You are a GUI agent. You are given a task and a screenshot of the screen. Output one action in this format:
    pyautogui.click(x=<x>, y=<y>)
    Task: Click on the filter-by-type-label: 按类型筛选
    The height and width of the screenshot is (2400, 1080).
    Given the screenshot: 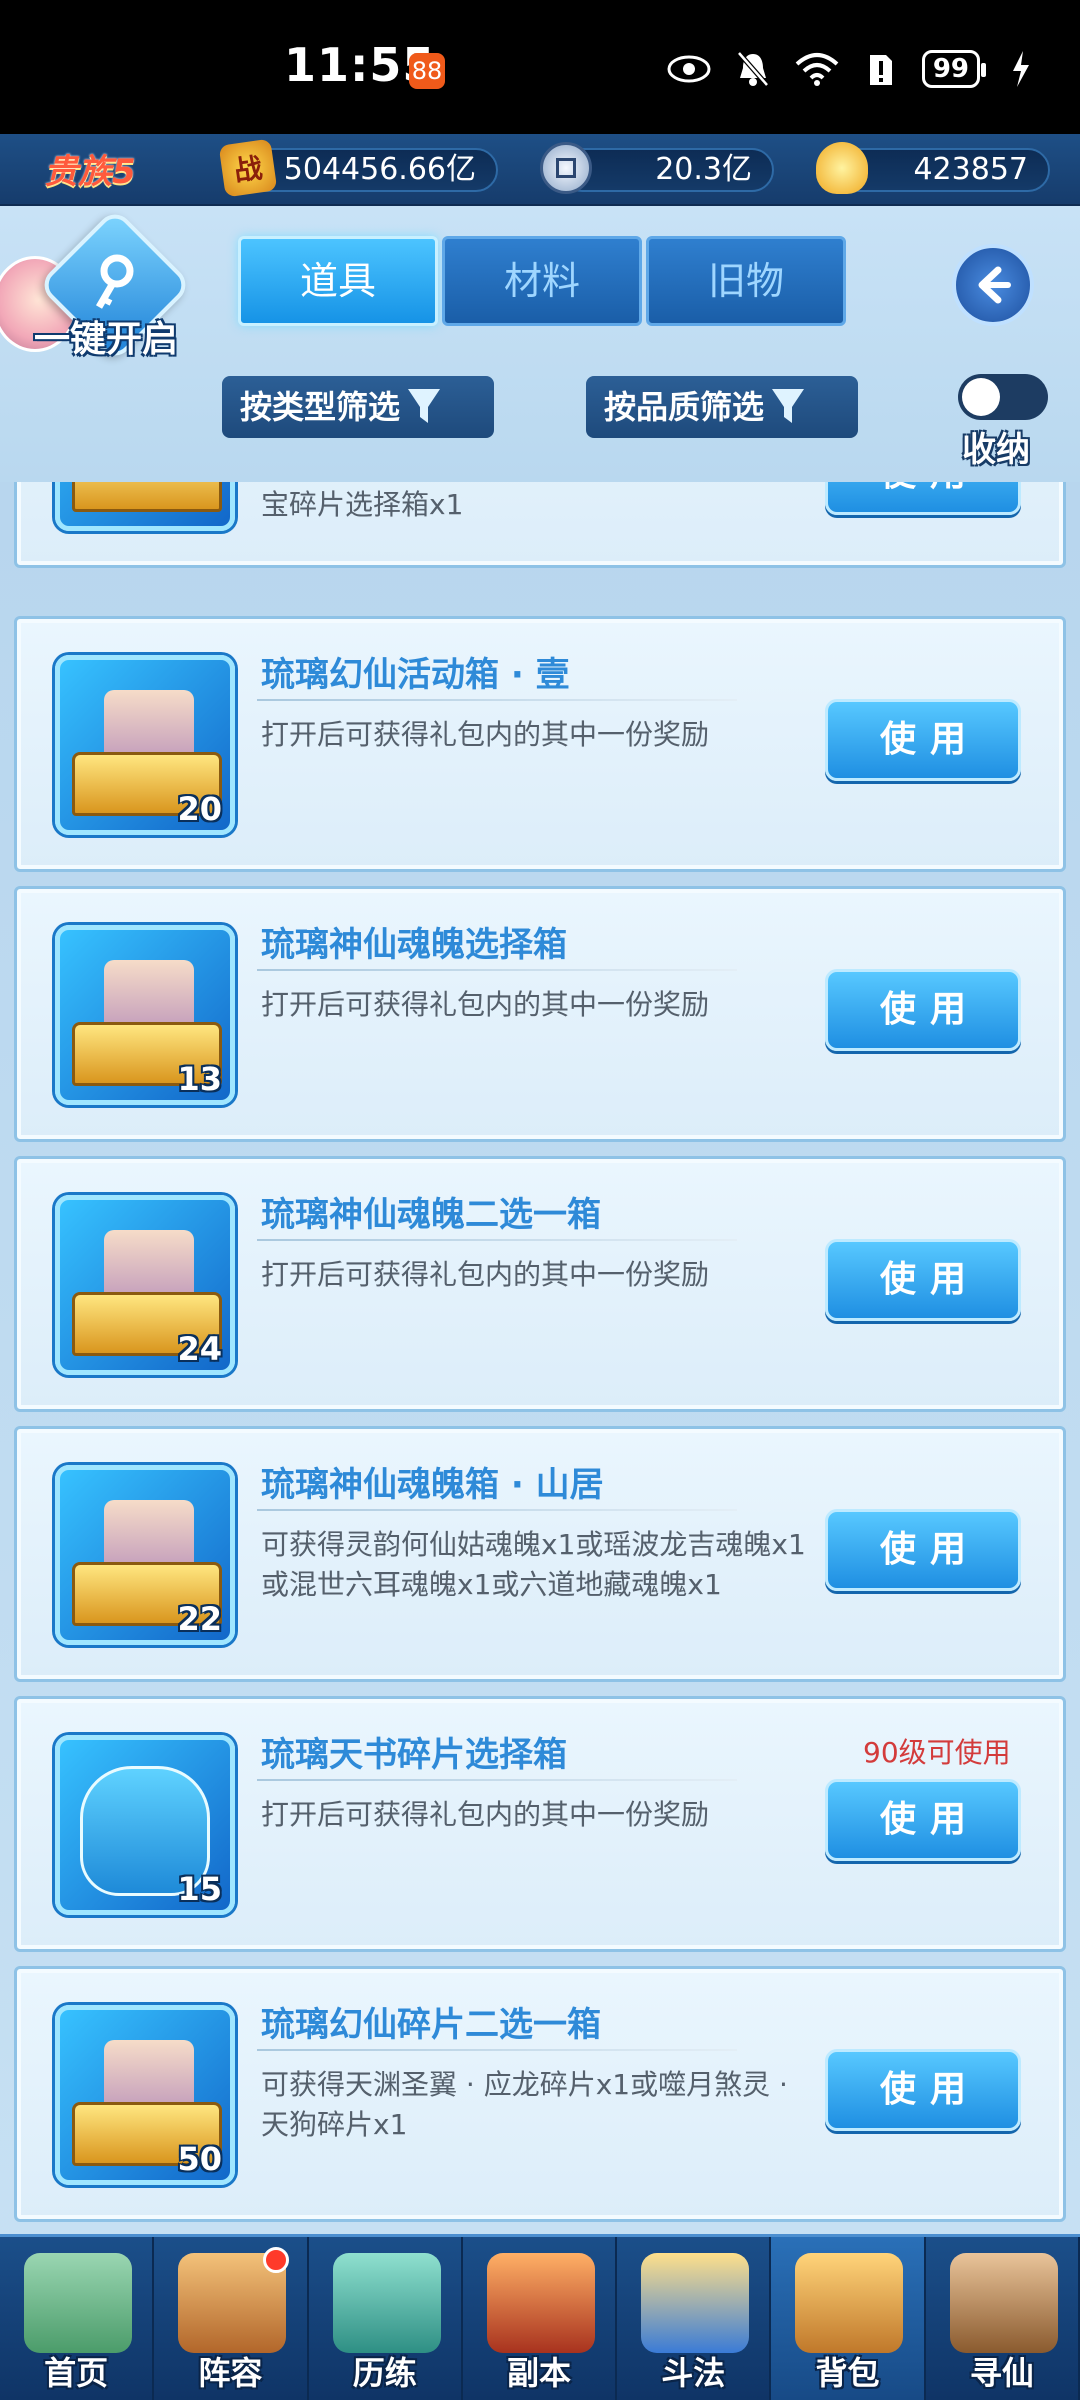 What is the action you would take?
    pyautogui.click(x=320, y=407)
    